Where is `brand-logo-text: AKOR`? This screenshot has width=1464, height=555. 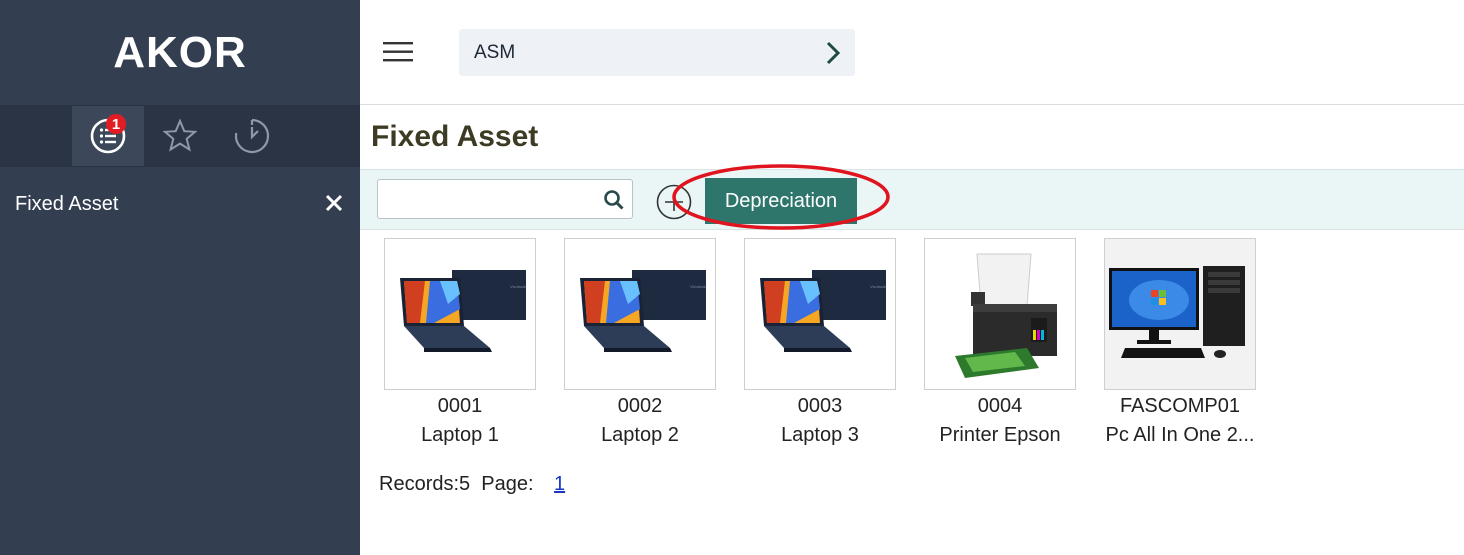
brand-logo-text: AKOR is located at coordinates (180, 52).